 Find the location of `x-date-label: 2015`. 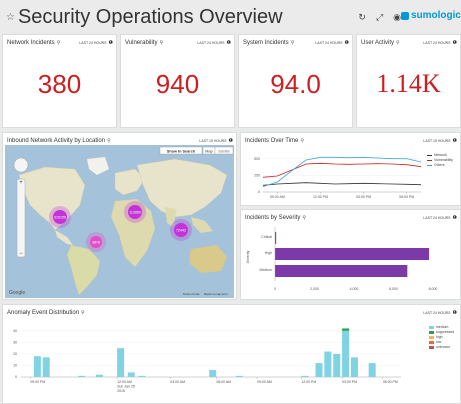

x-date-label: 2015 is located at coordinates (121, 391).